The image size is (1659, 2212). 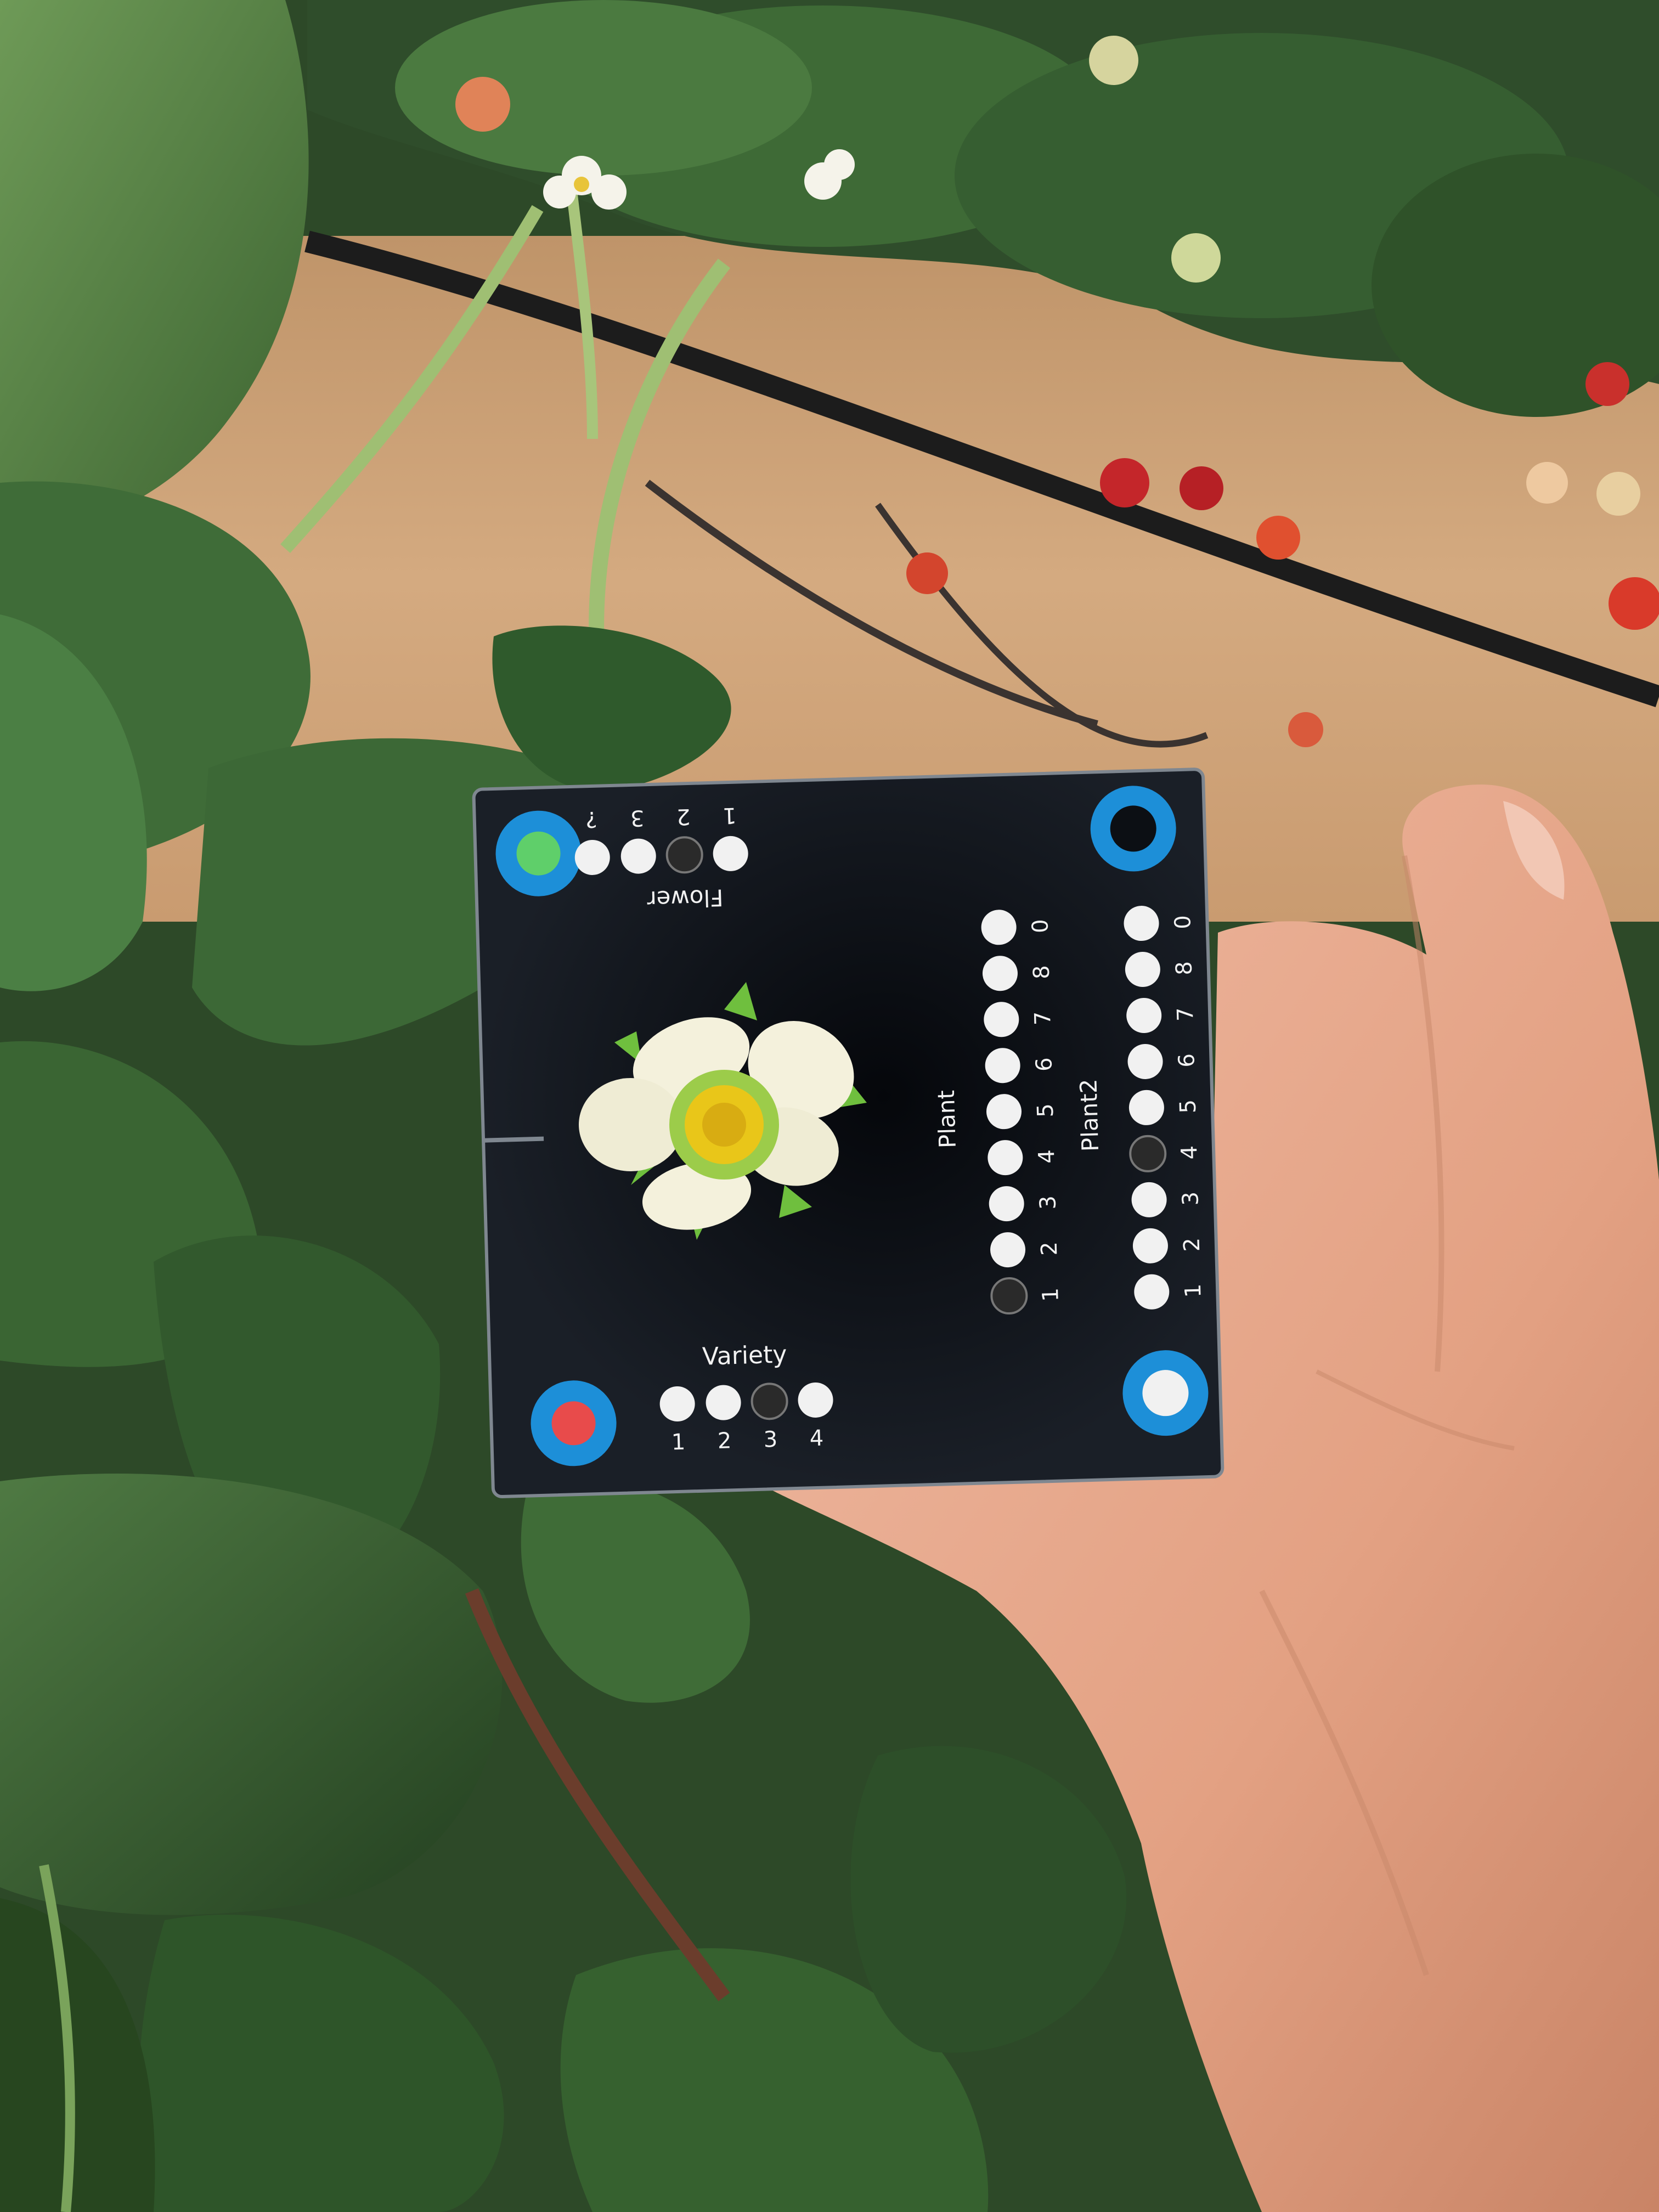 What do you see at coordinates (1044, 1065) in the screenshot?
I see `plant-digit: 6` at bounding box center [1044, 1065].